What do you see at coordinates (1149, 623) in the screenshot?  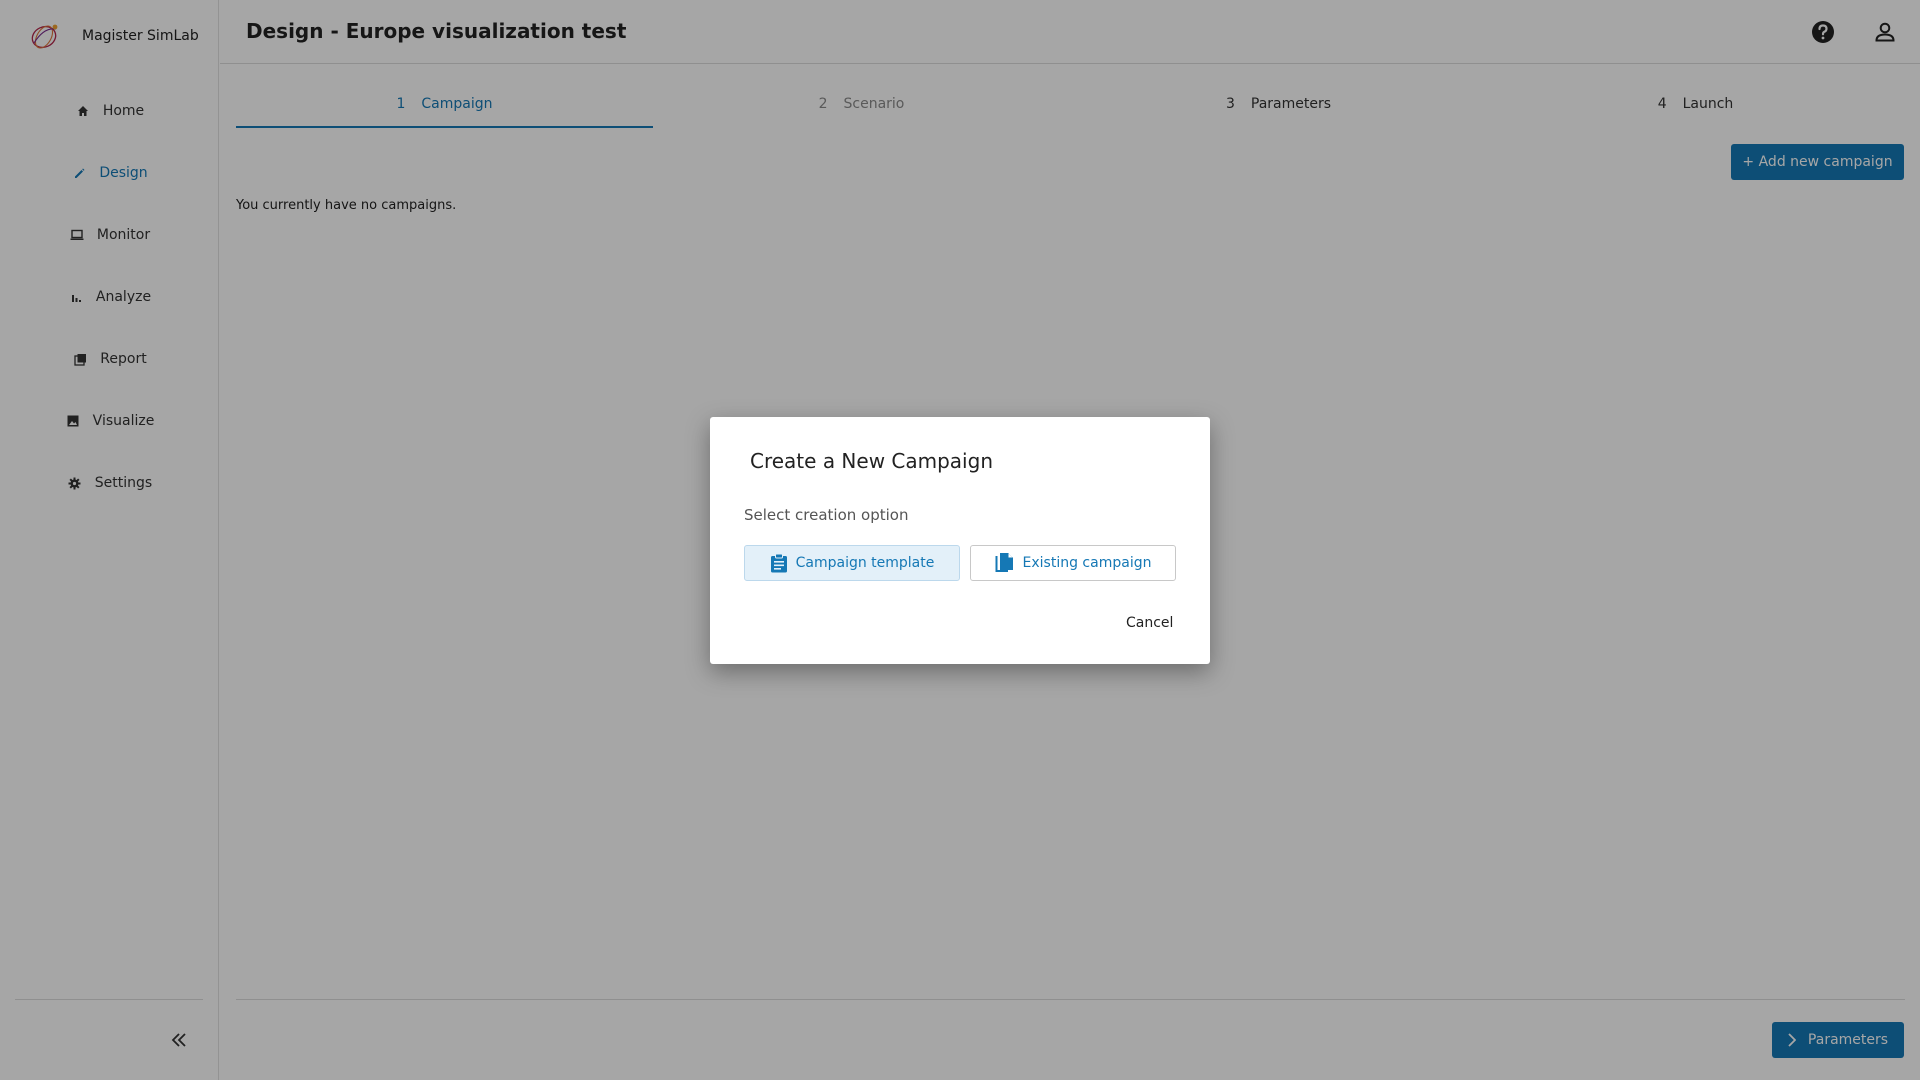 I see `cancel-button: Cancel` at bounding box center [1149, 623].